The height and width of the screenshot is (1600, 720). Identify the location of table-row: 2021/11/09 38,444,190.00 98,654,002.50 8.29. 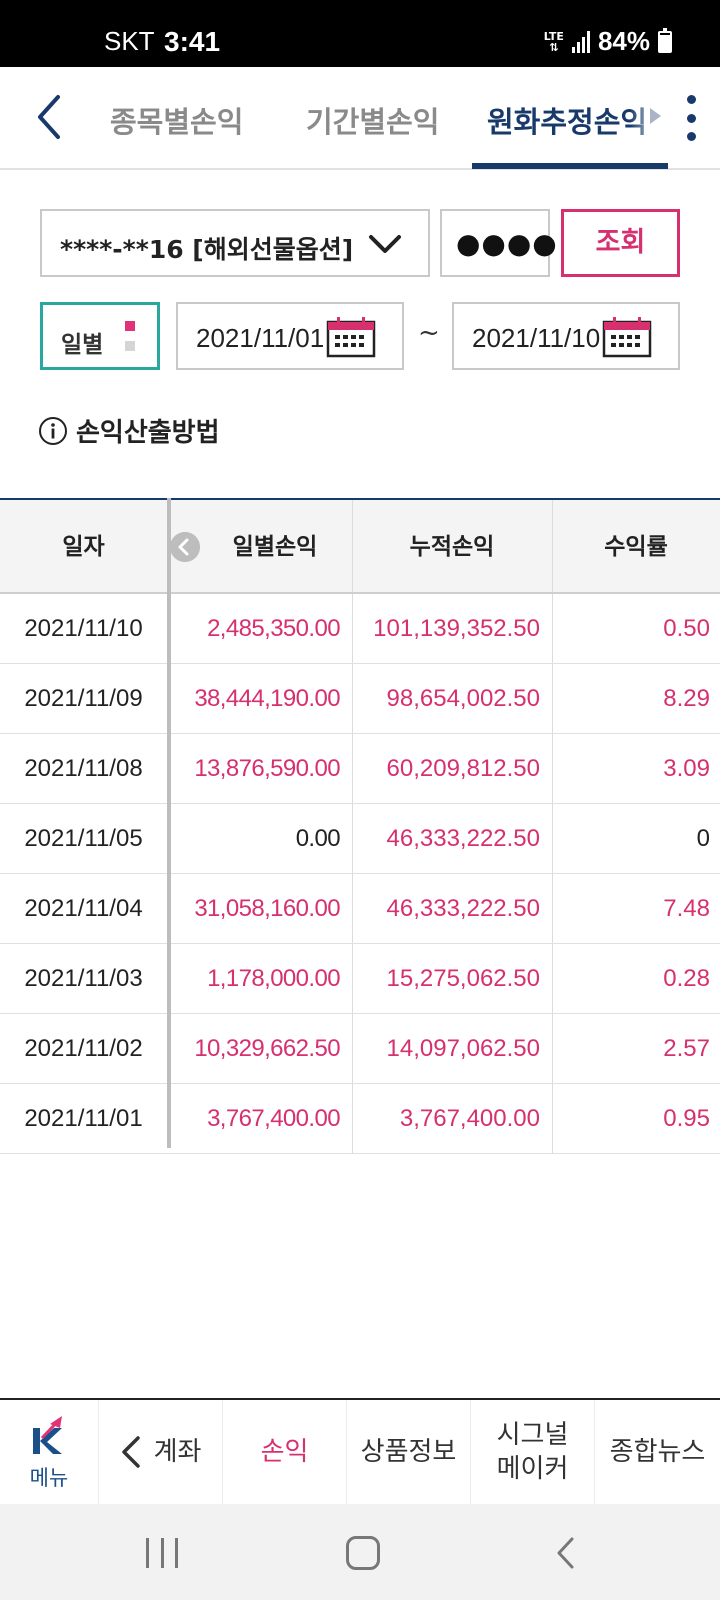
(360, 699).